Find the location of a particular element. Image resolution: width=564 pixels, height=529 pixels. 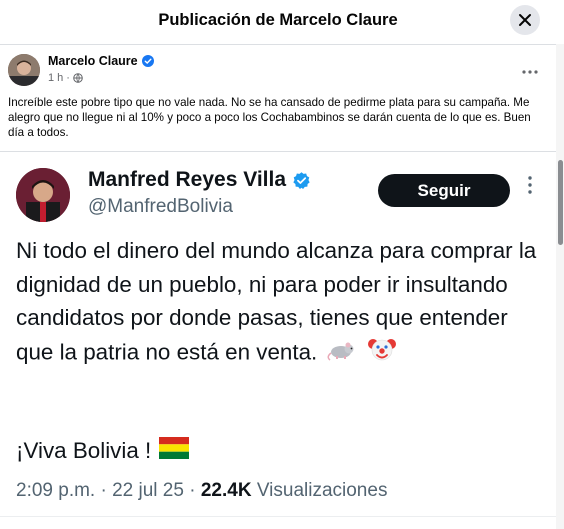

tweet-viva-line: ¡Viva Bolivia ! is located at coordinates (103, 451).